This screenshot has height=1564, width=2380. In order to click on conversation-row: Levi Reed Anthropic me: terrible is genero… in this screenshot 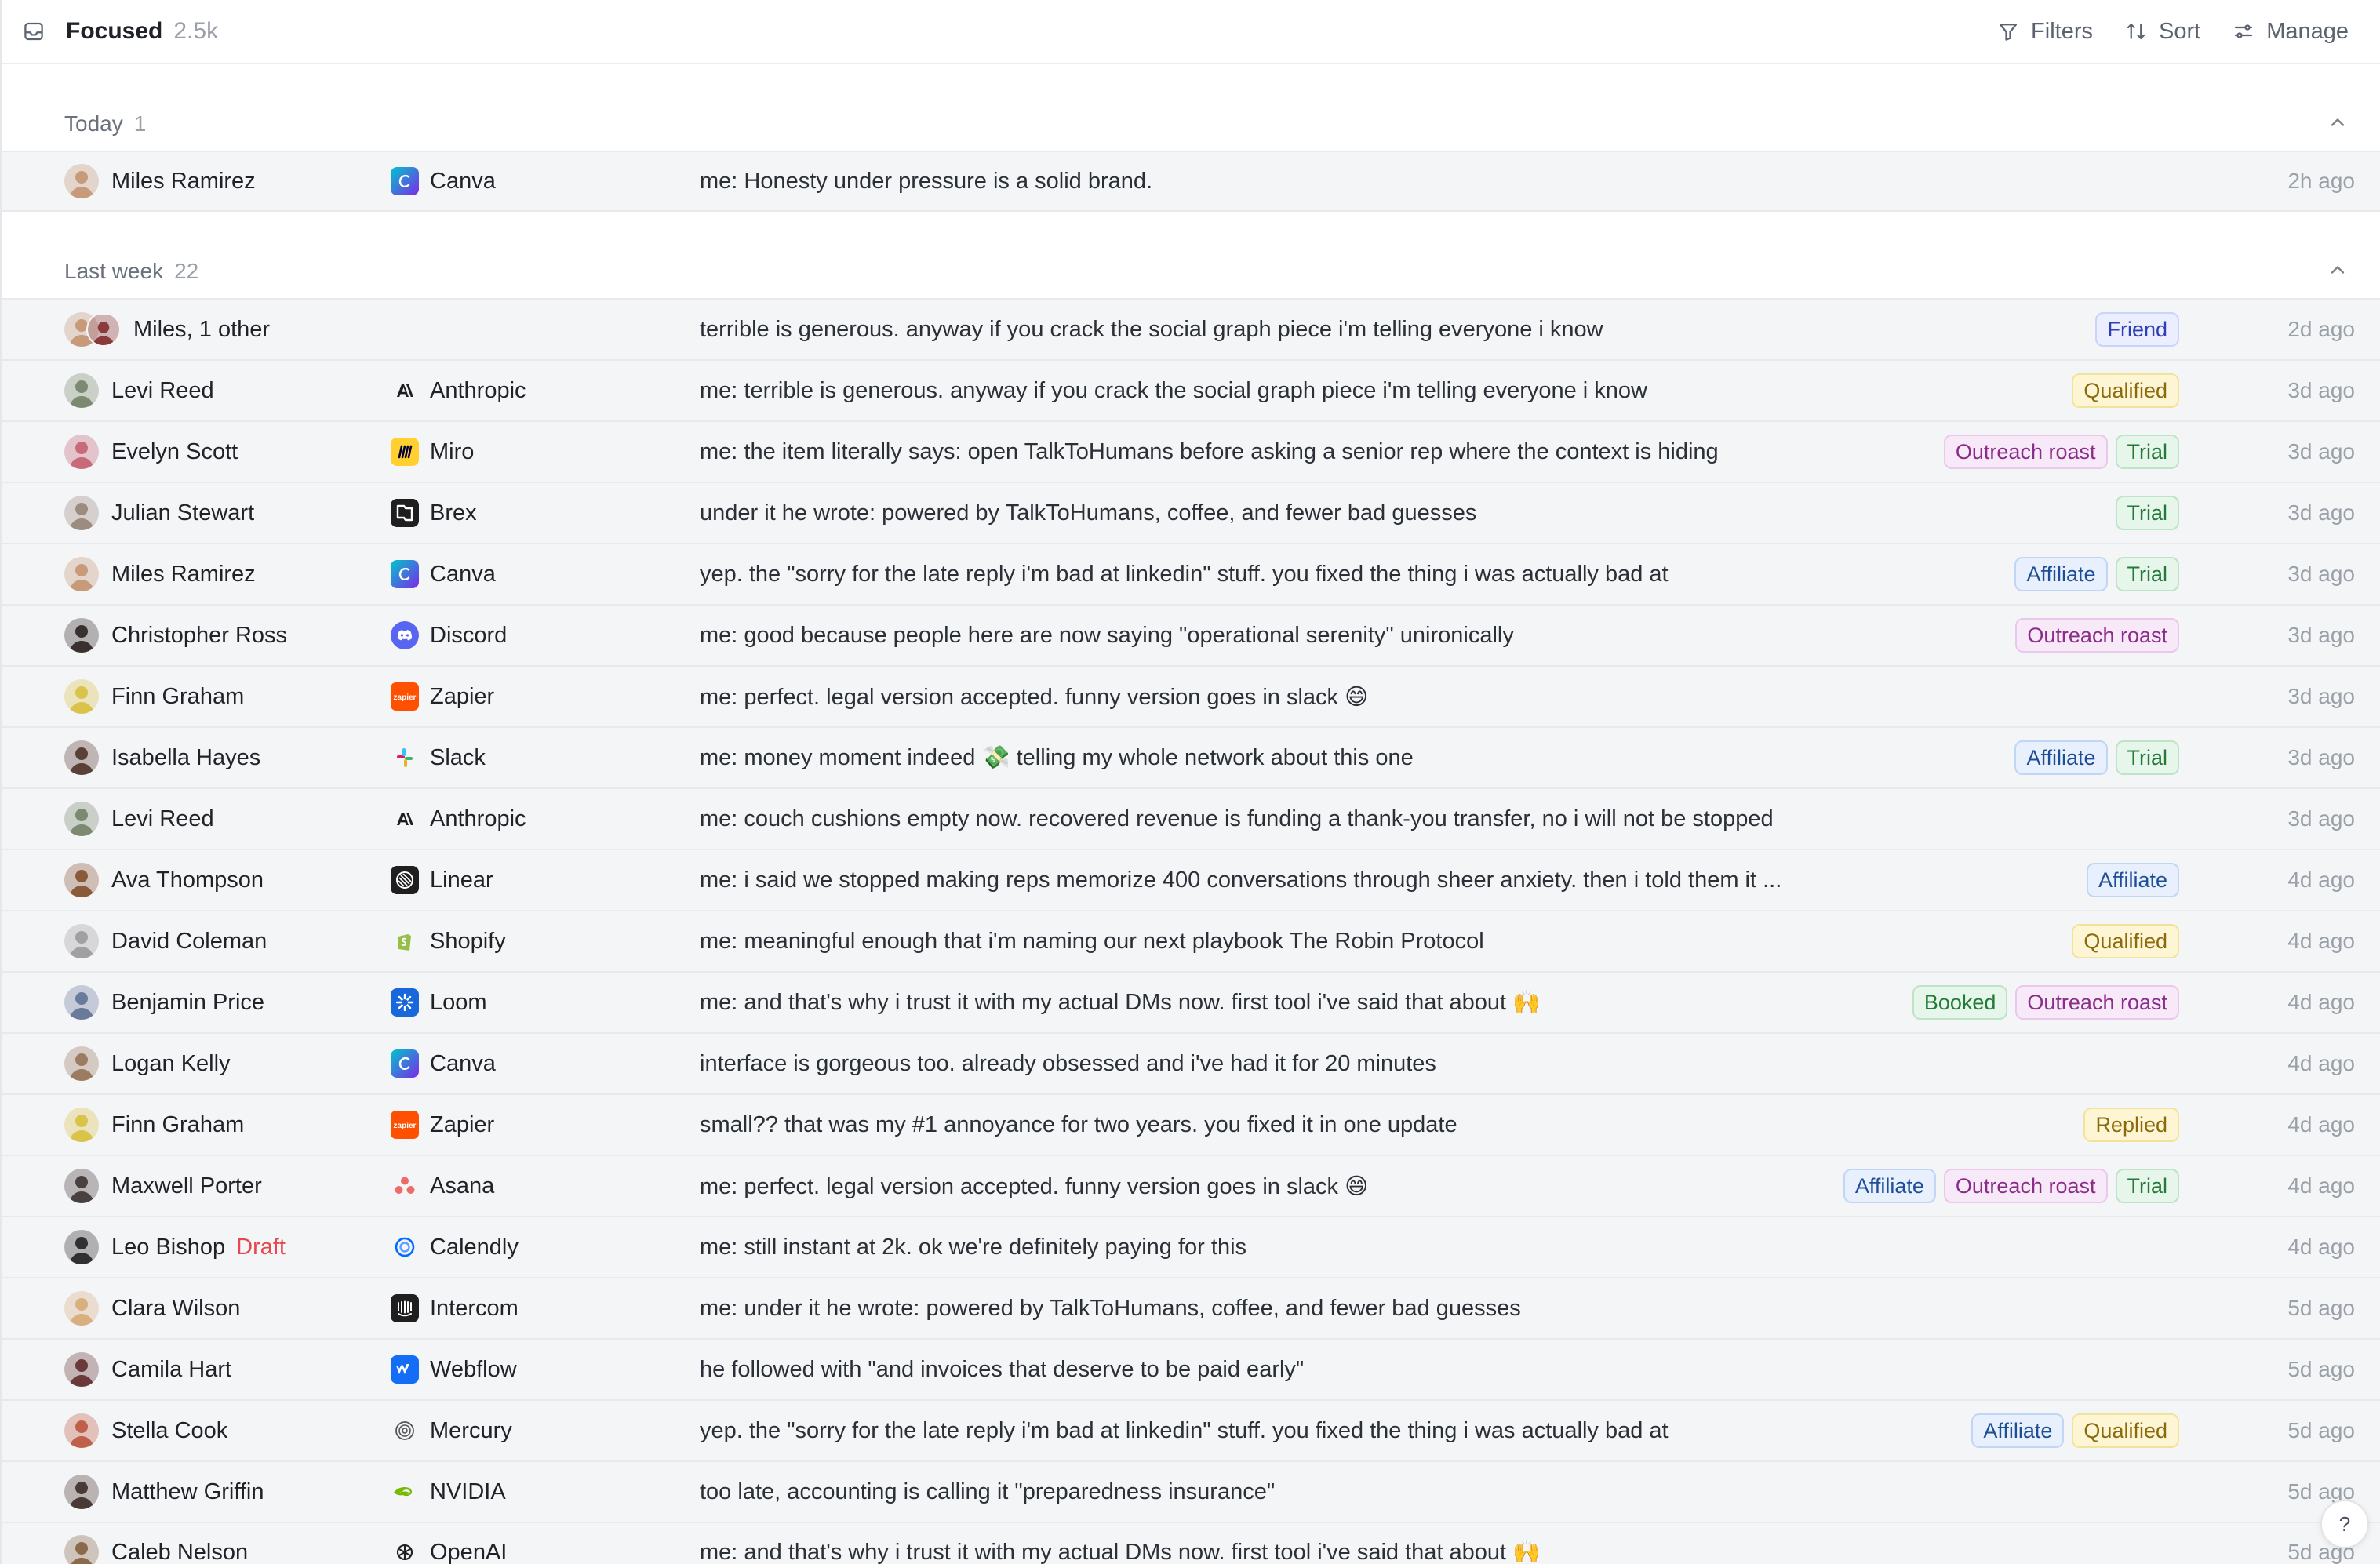, I will do `click(1191, 389)`.